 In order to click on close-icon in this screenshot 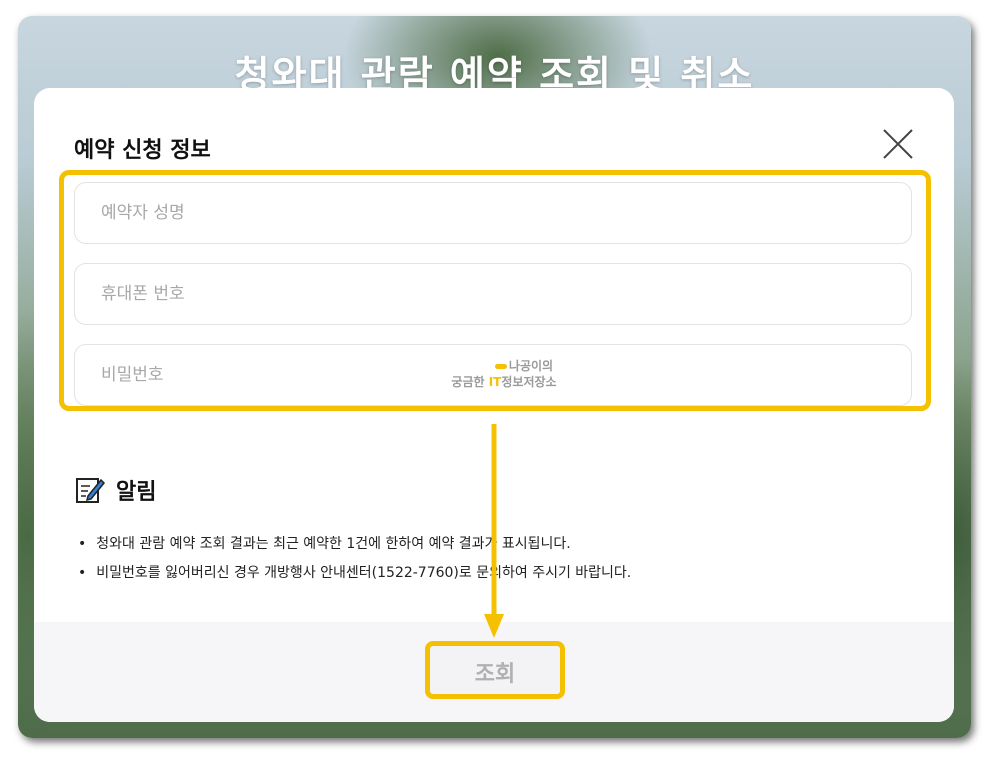, I will do `click(898, 144)`.